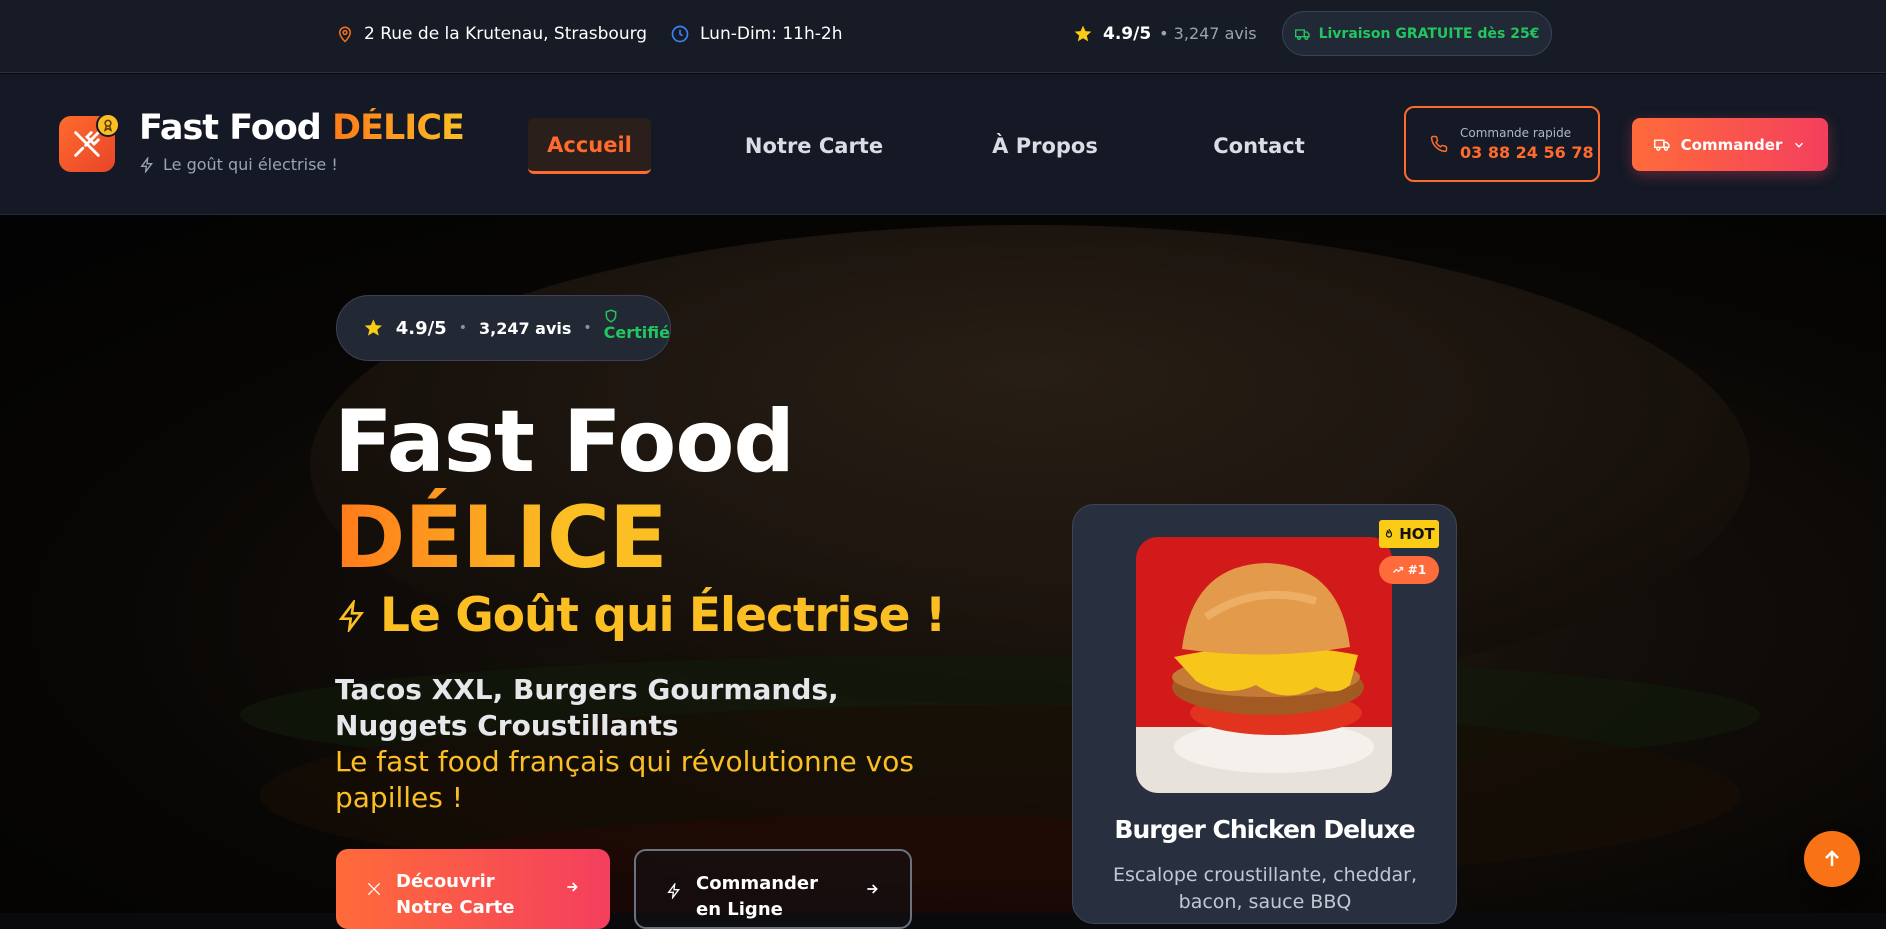 The image size is (1886, 929). I want to click on utensils-icon, so click(374, 889).